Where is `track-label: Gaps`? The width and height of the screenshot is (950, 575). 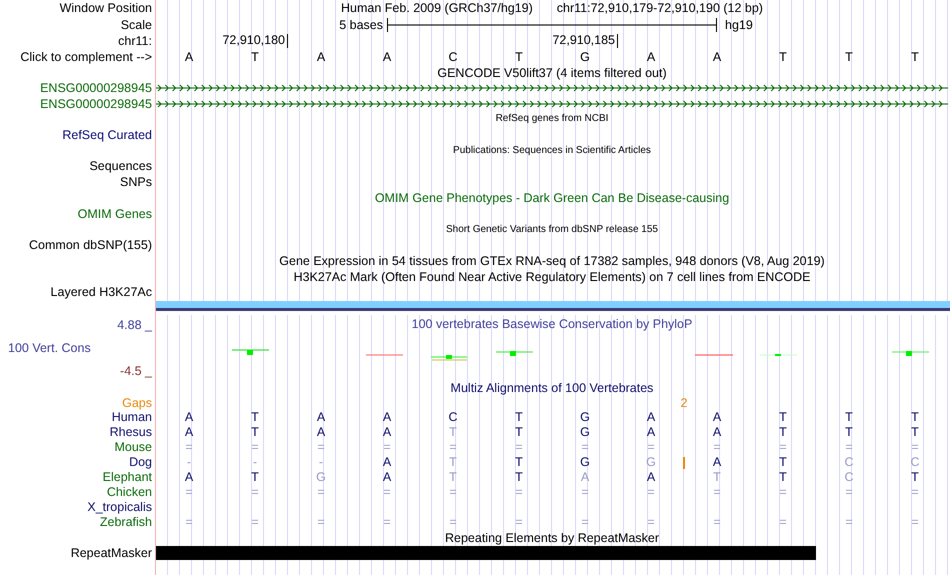
track-label: Gaps is located at coordinates (137, 403).